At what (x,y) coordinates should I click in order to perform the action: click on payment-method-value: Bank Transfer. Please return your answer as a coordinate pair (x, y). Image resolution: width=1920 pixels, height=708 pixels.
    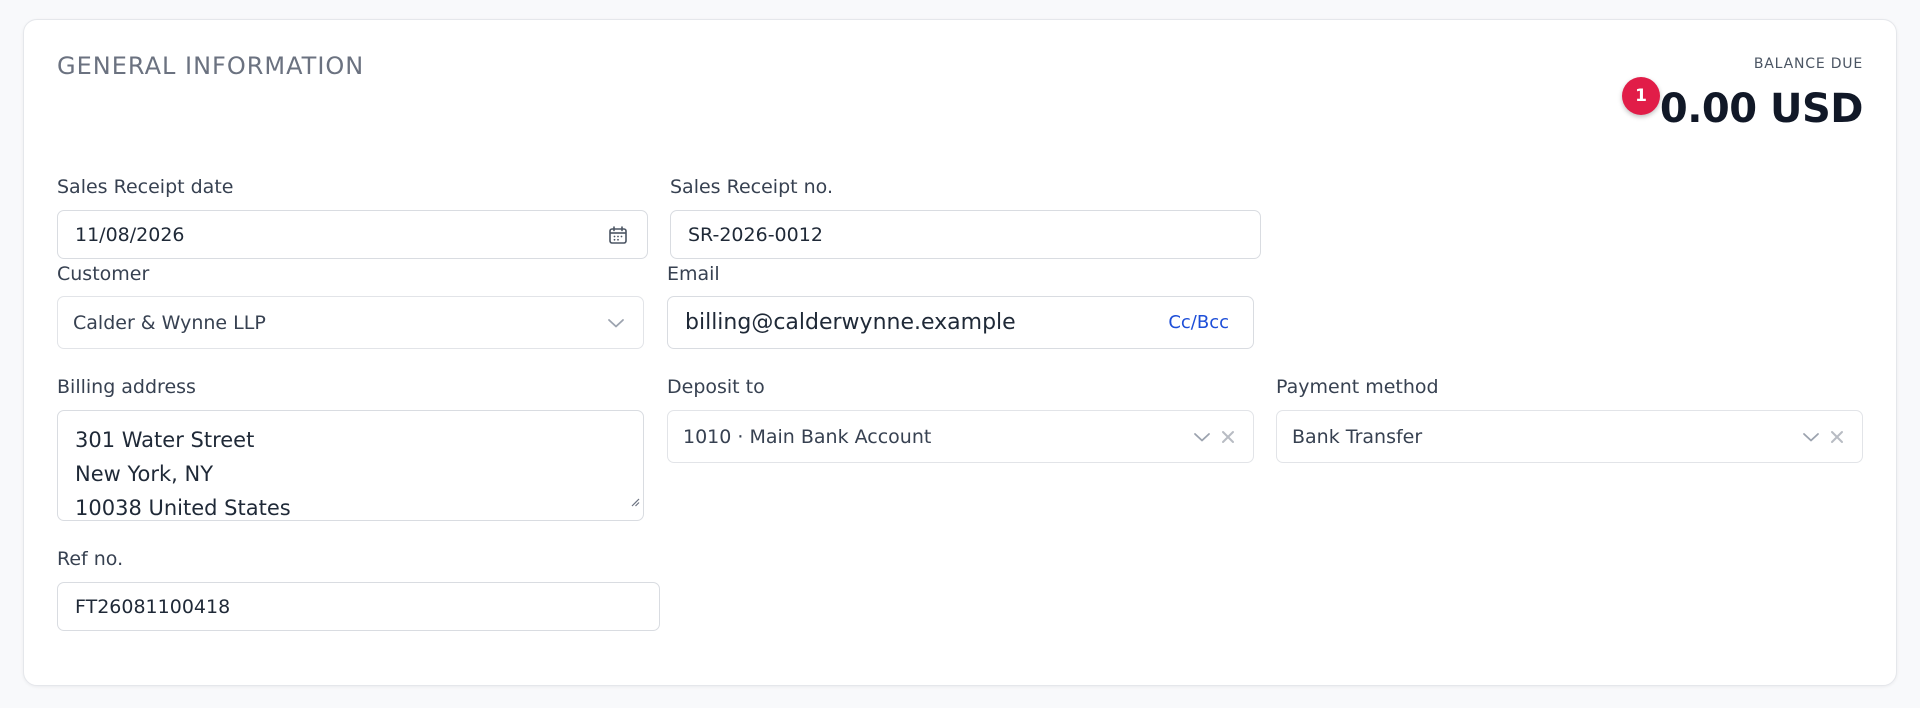
    Looking at the image, I should click on (1357, 436).